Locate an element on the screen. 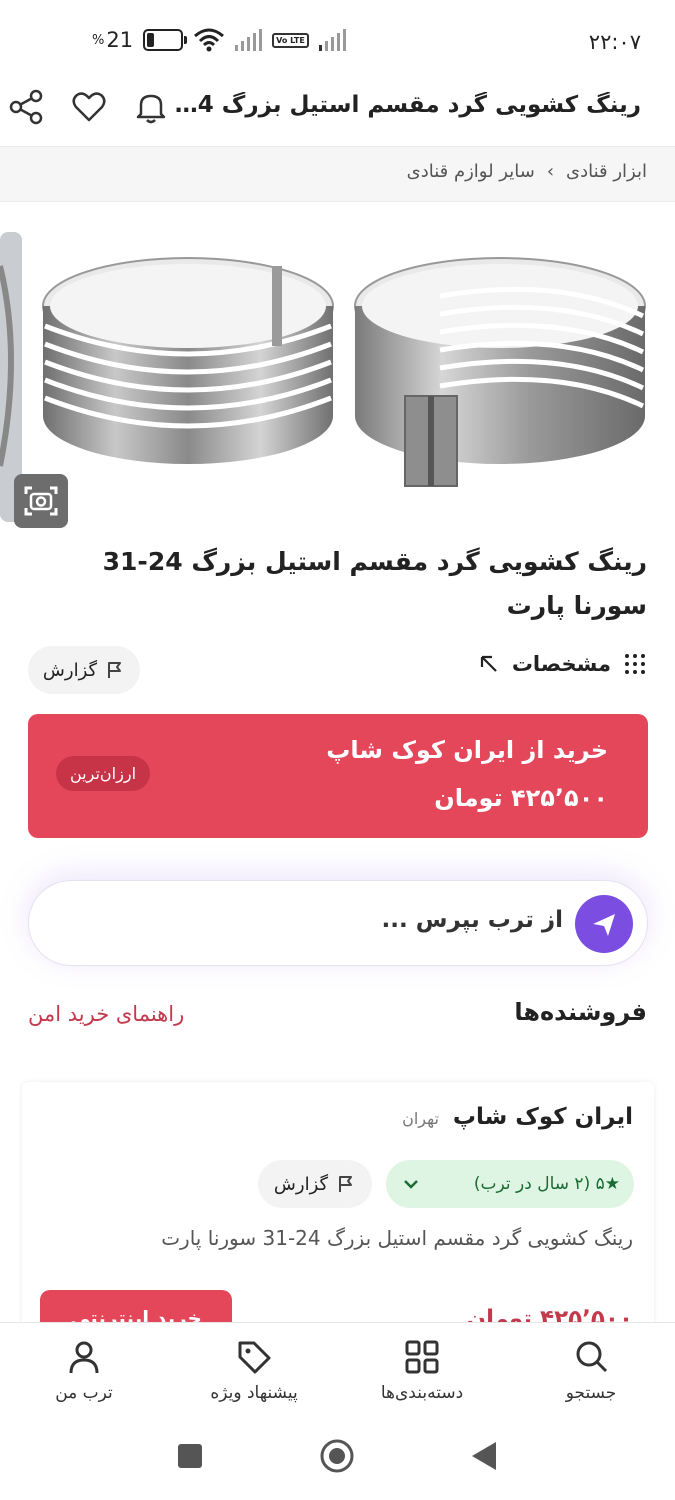 Image resolution: width=675 pixels, height=1500 pixels. arrow-up-left-icon is located at coordinates (488, 663).